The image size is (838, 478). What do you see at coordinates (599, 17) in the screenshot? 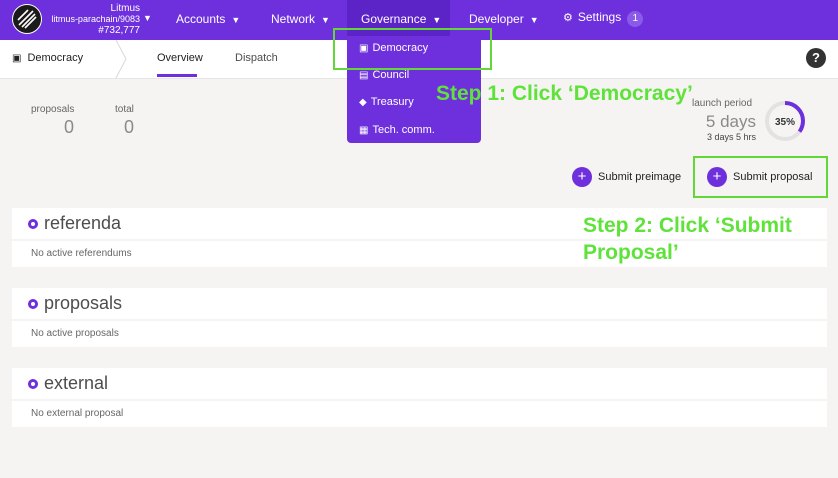
I see `nav-settings-label: Settings` at bounding box center [599, 17].